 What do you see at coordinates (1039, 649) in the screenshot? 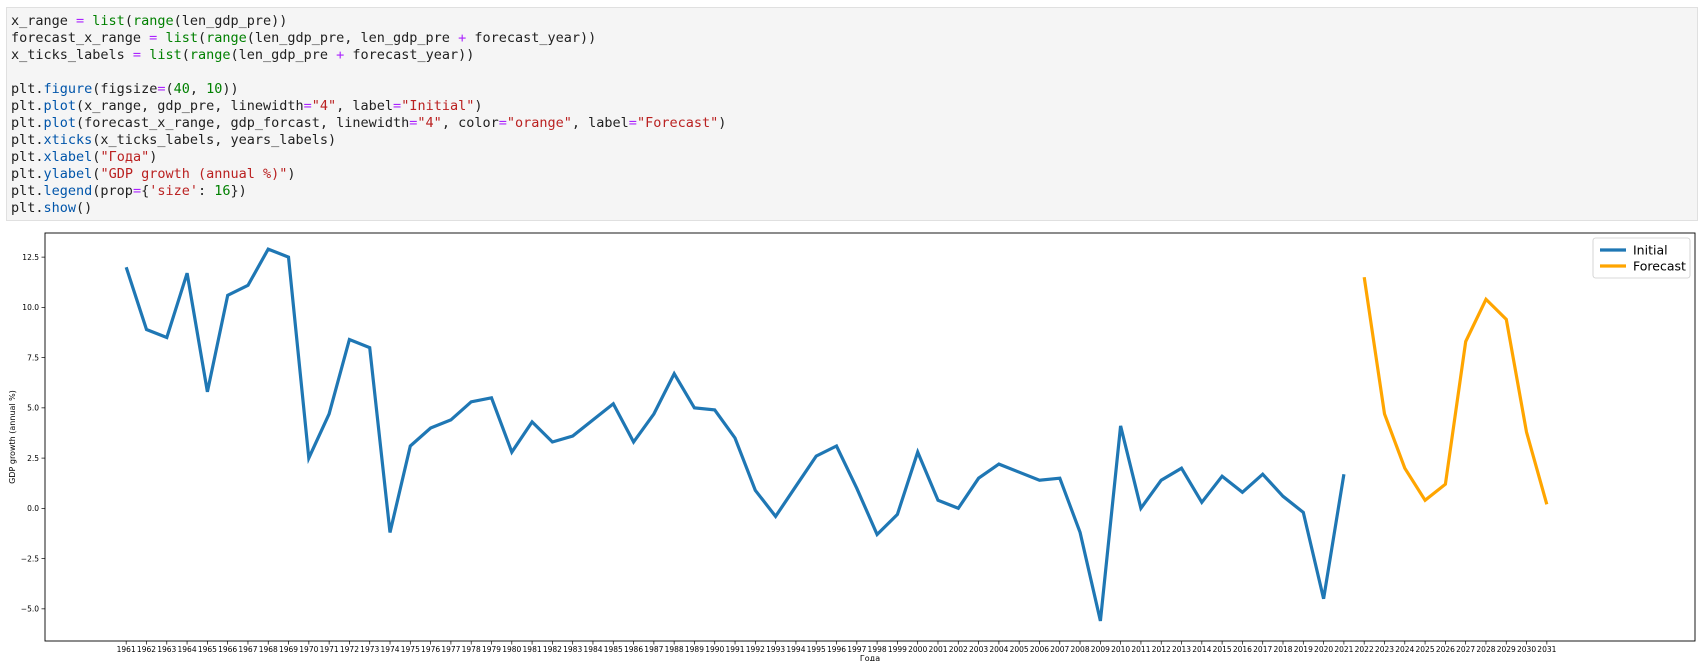
I see `x-tick-label: 2006` at bounding box center [1039, 649].